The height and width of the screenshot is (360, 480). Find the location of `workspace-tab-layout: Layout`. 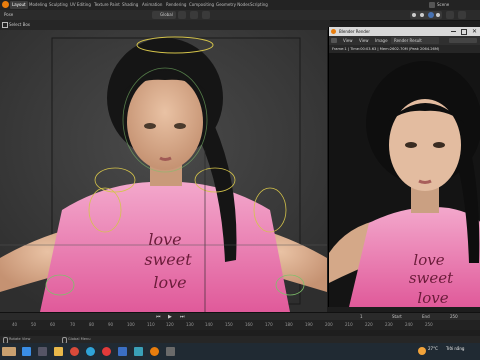

workspace-tab-layout: Layout is located at coordinates (19, 5).